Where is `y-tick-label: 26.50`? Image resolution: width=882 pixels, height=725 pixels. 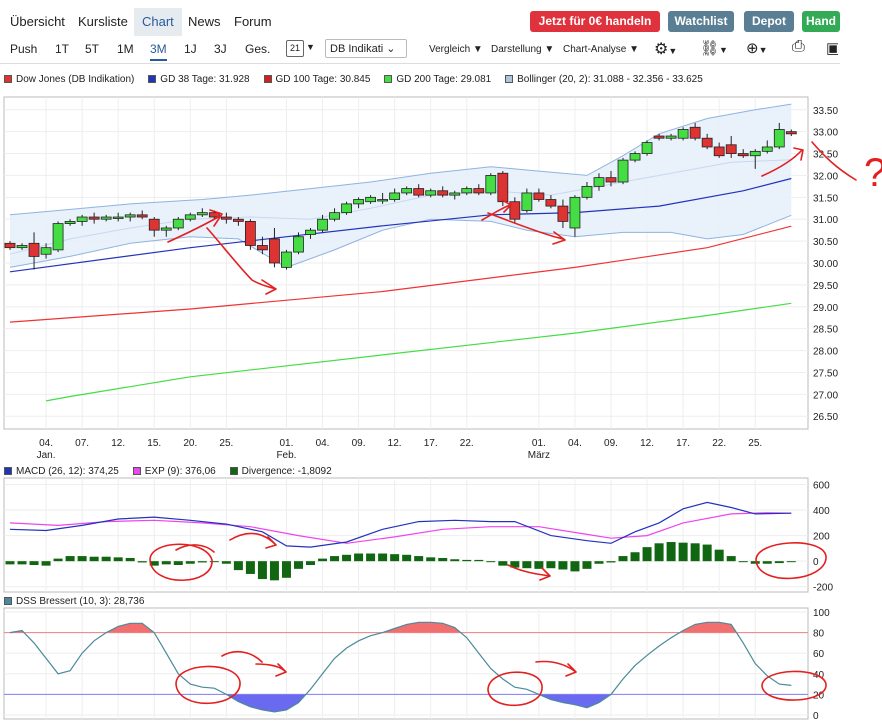 y-tick-label: 26.50 is located at coordinates (825, 417).